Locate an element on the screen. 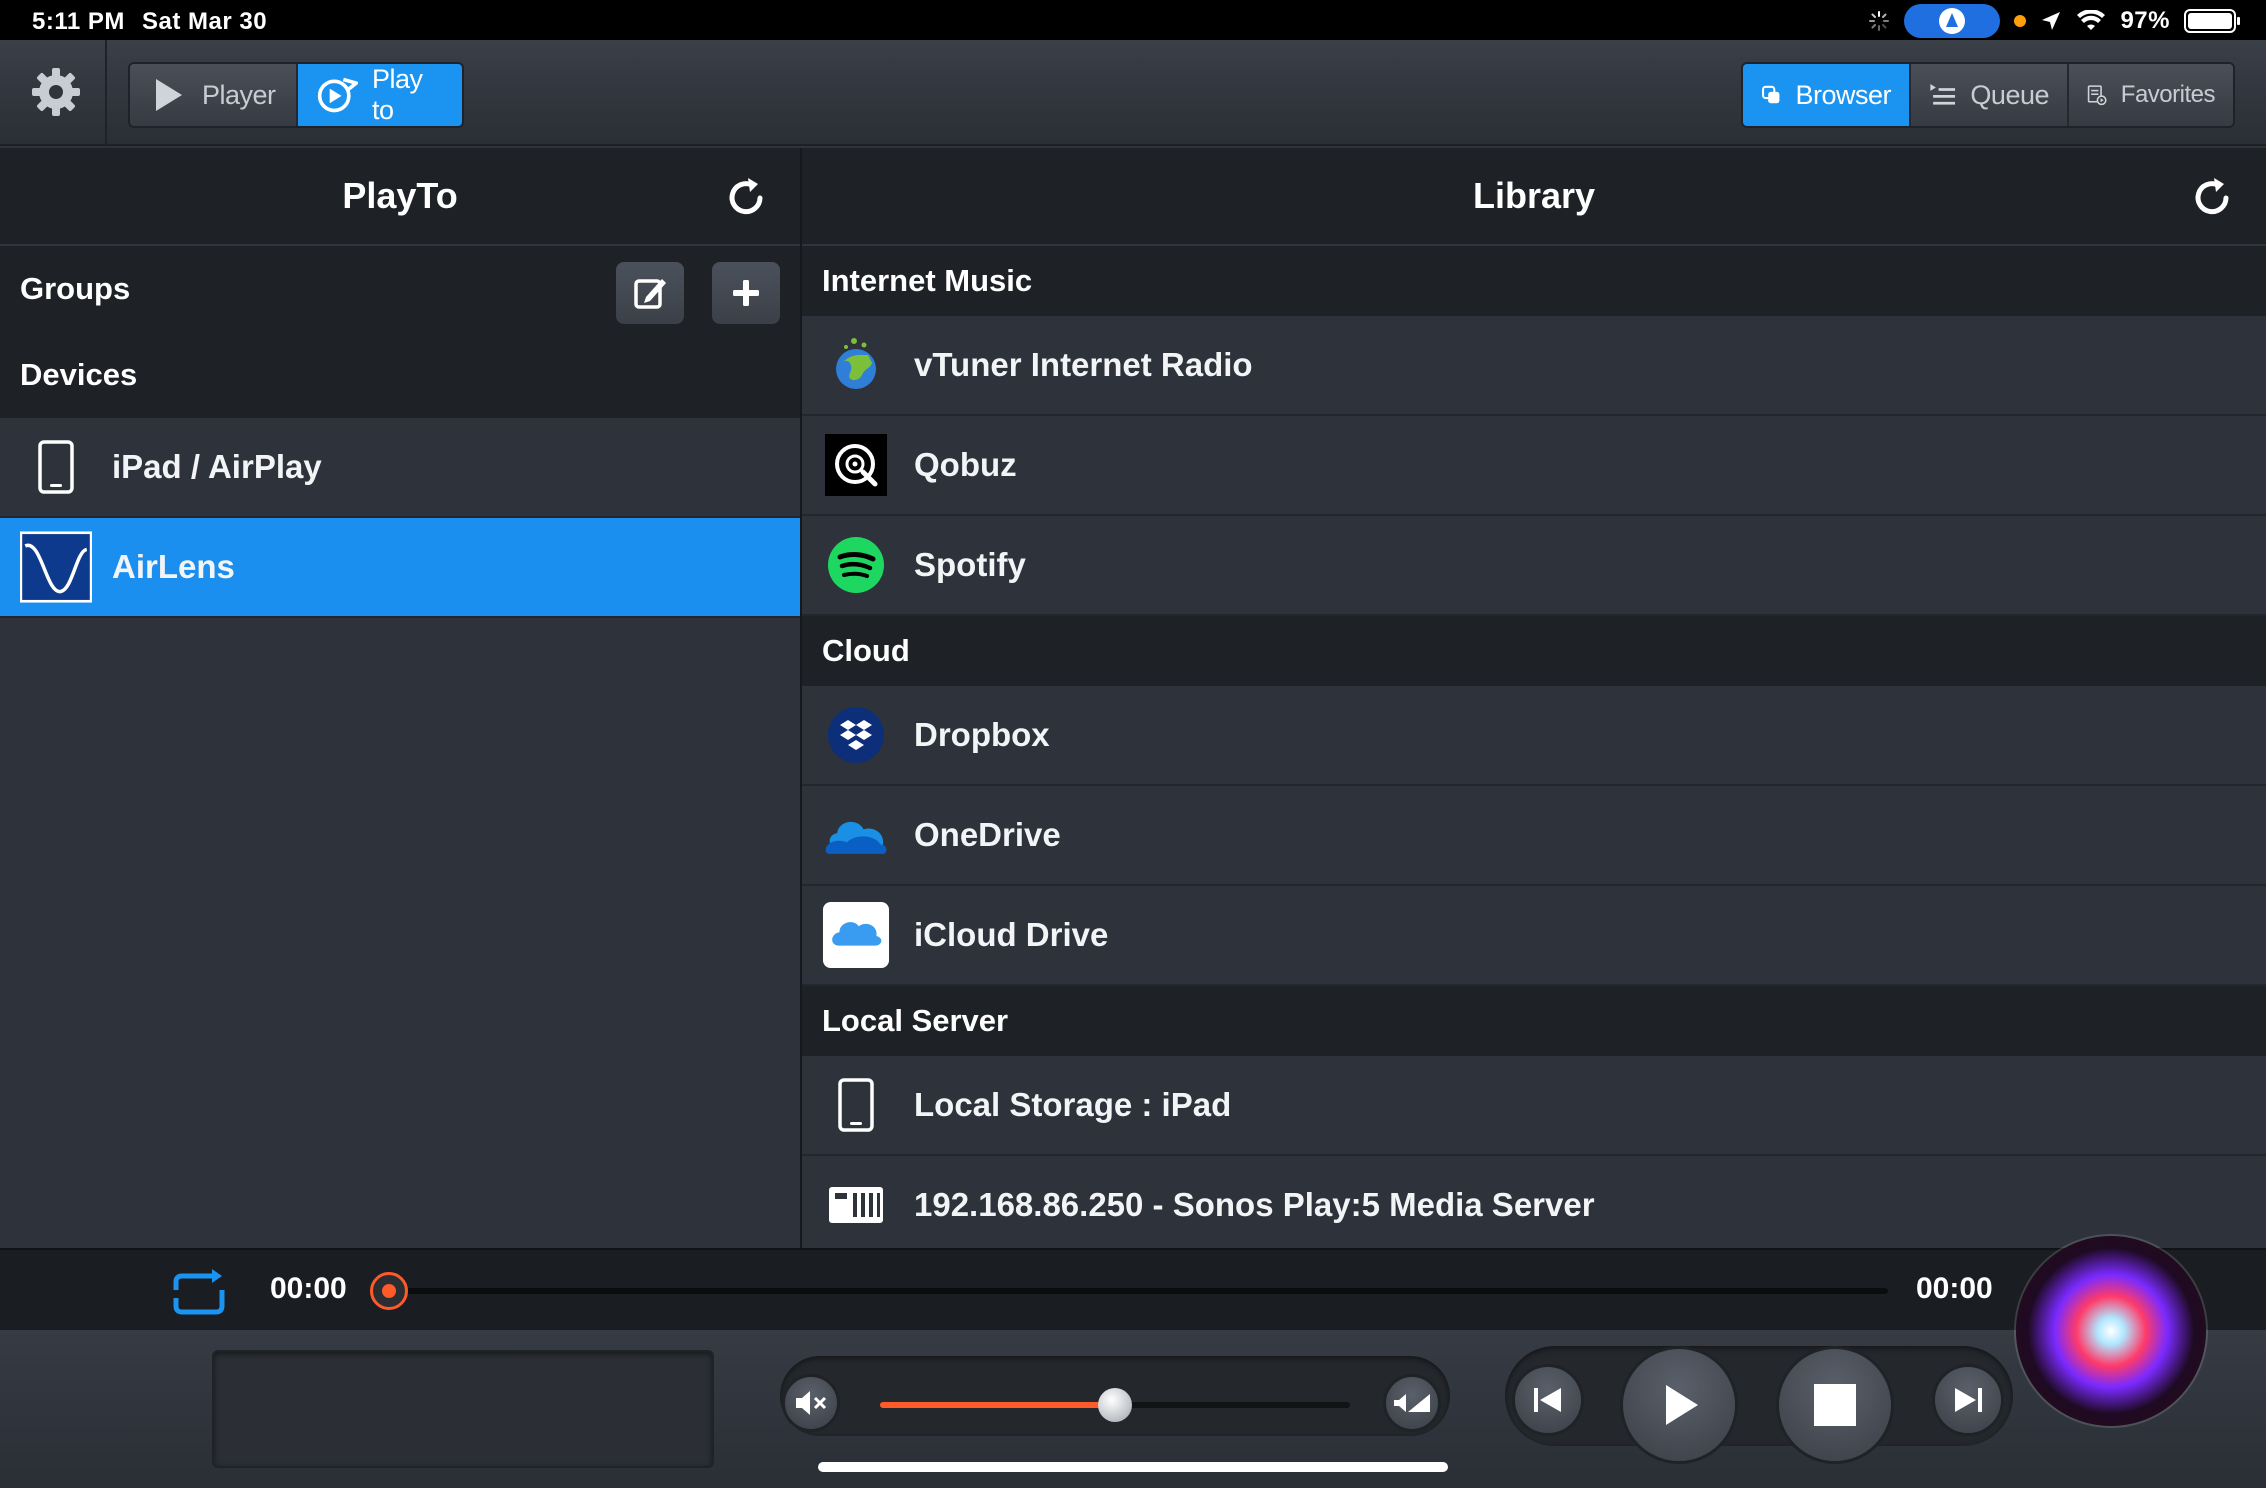 The height and width of the screenshot is (1488, 2266). album-artwork is located at coordinates (463, 1409).